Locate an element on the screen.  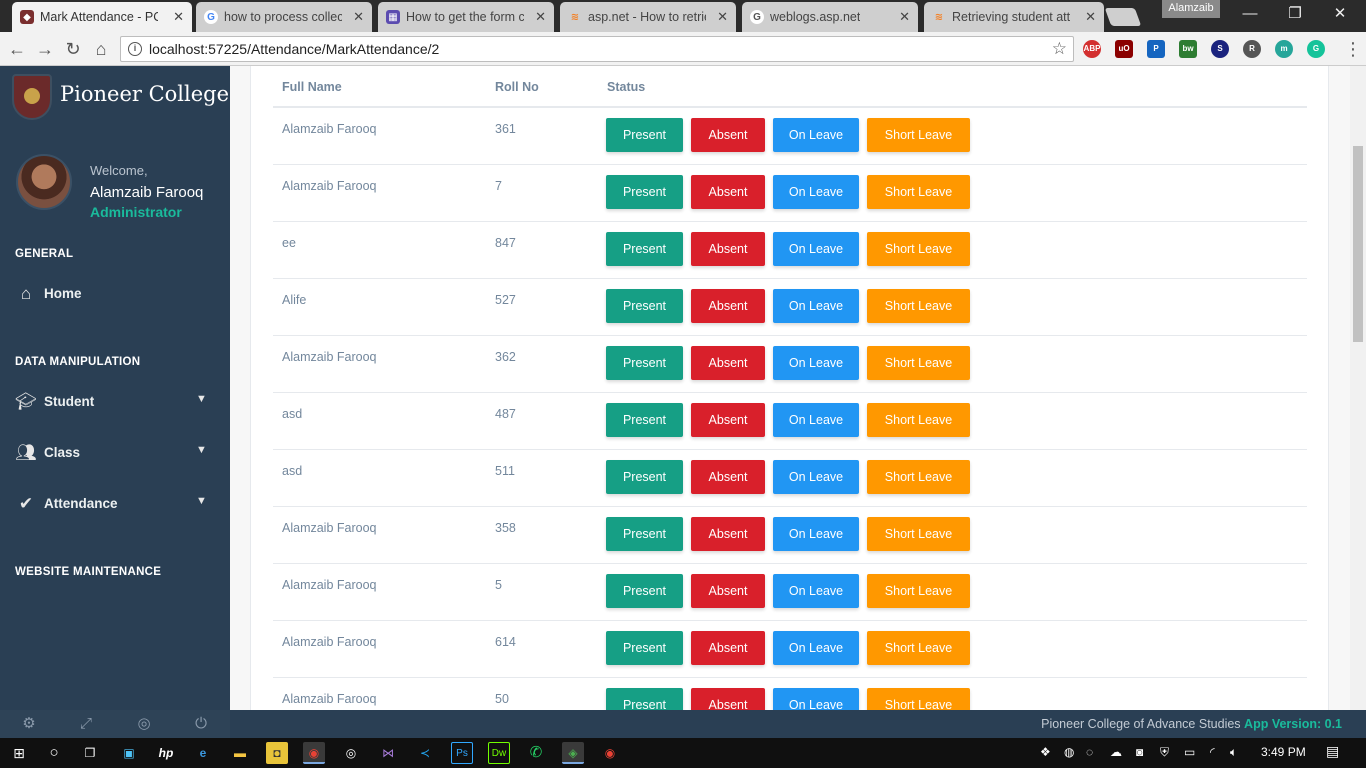
sticky-app-icon: ◘ is located at coordinates (277, 753).